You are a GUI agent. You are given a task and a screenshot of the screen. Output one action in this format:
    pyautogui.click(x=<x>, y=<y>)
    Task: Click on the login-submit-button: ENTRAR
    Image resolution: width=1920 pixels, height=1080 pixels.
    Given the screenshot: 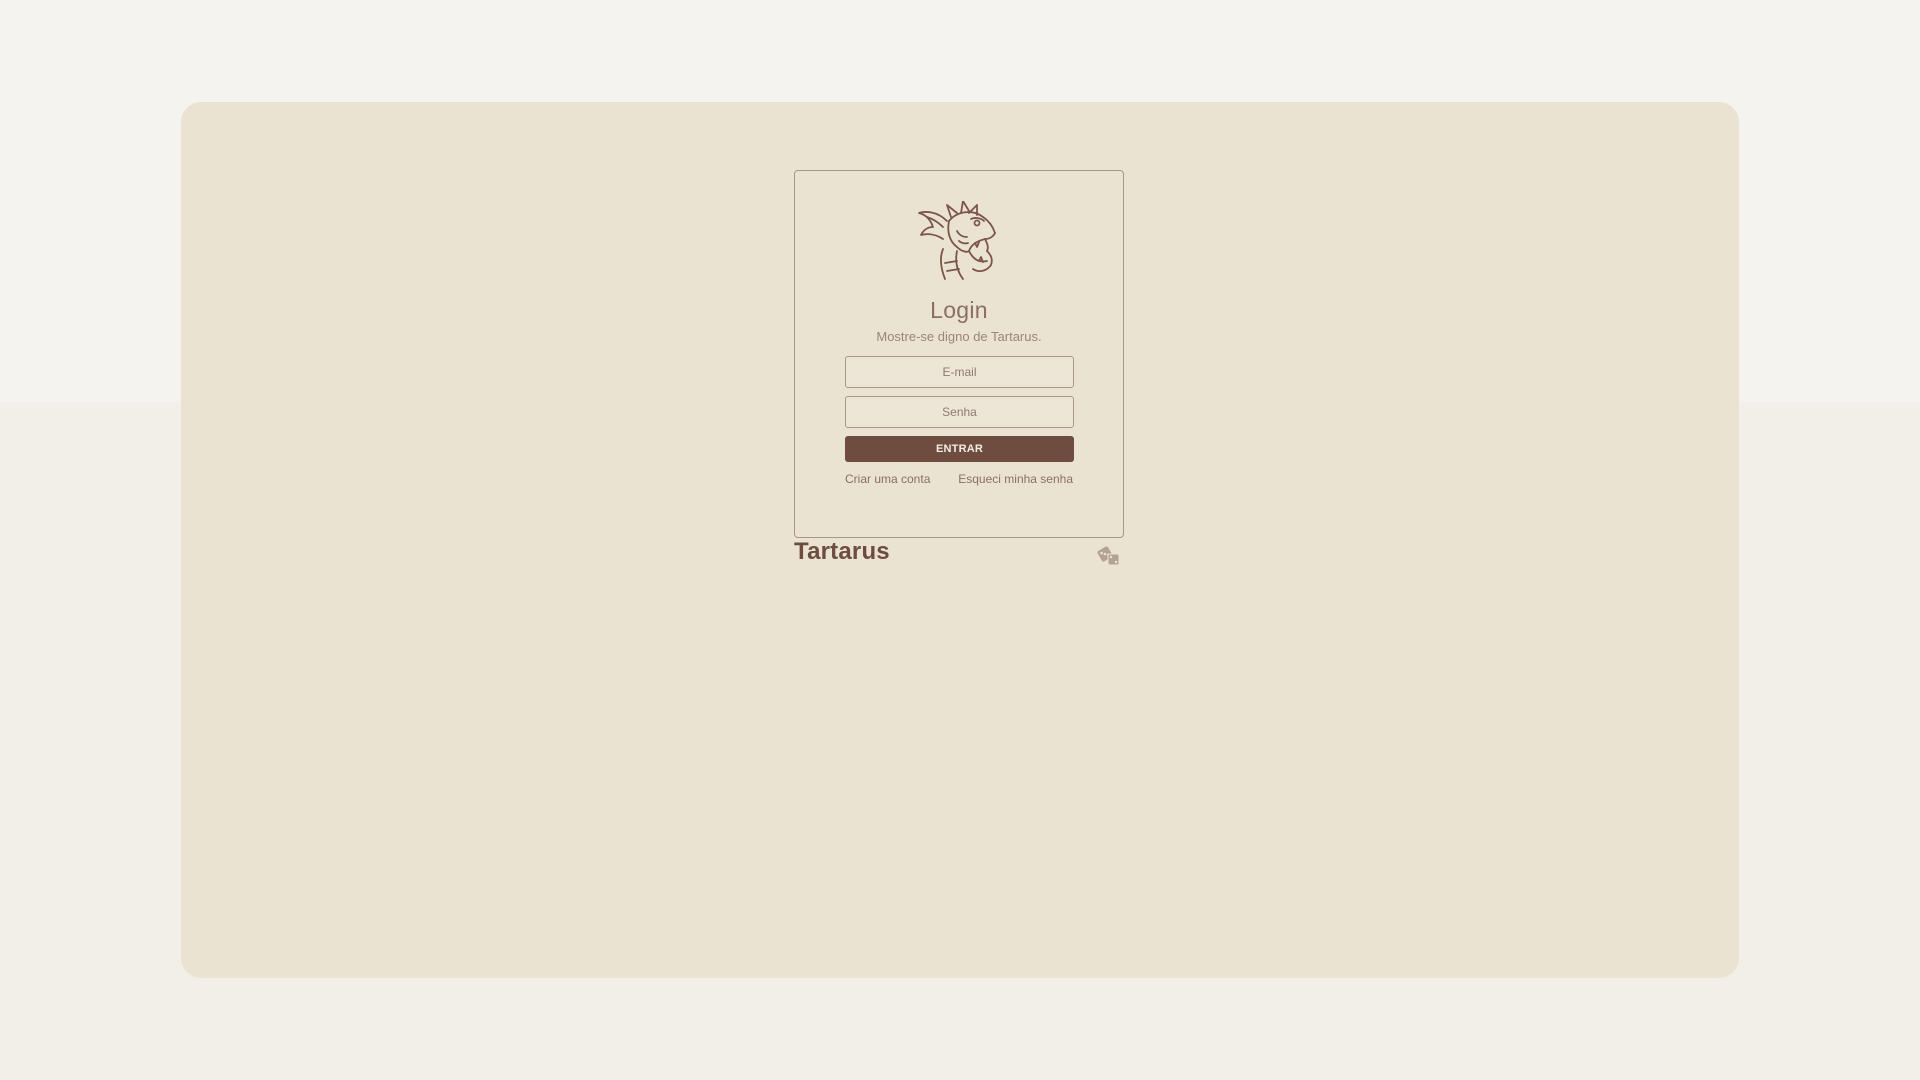 What is the action you would take?
    pyautogui.click(x=959, y=449)
    